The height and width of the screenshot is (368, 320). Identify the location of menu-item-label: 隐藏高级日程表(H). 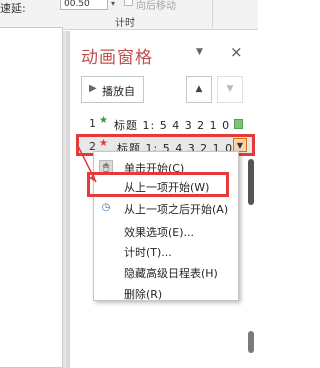
(171, 273).